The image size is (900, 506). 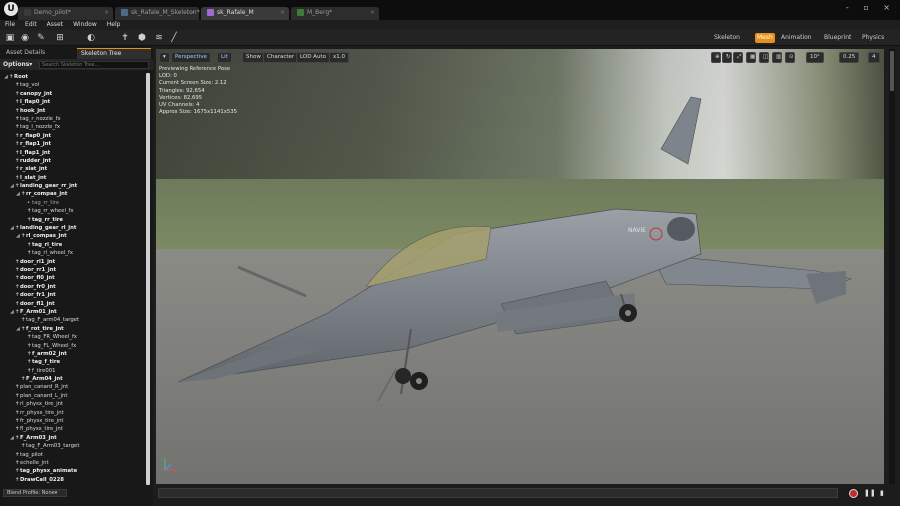 I want to click on browse-icon: ◉, so click(x=25, y=38).